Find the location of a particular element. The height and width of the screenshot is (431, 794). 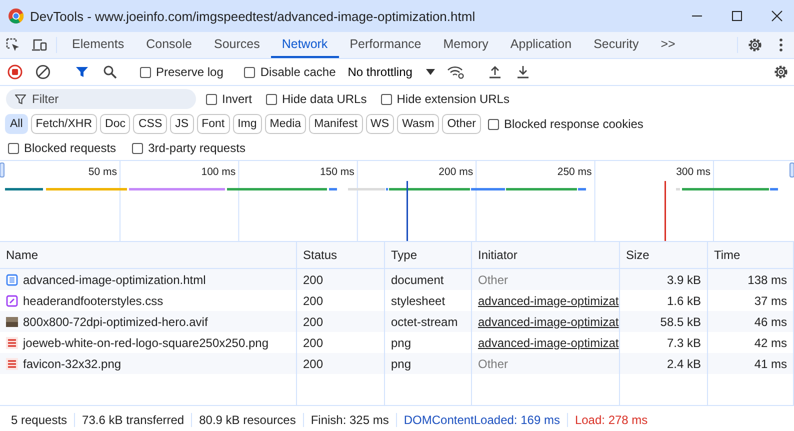

status-text: Load: 278 ms is located at coordinates (611, 420).